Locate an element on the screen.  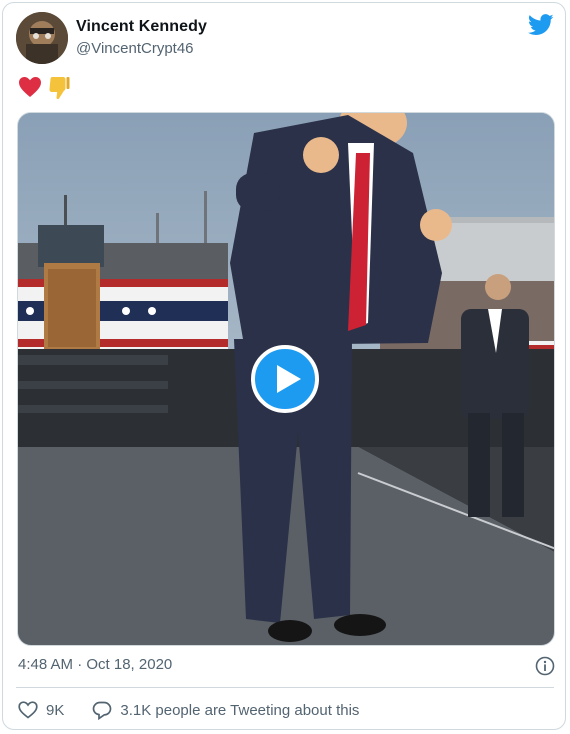
tweet-actions: 9K 3.1K people are Tweeting about this is located at coordinates (188, 710).